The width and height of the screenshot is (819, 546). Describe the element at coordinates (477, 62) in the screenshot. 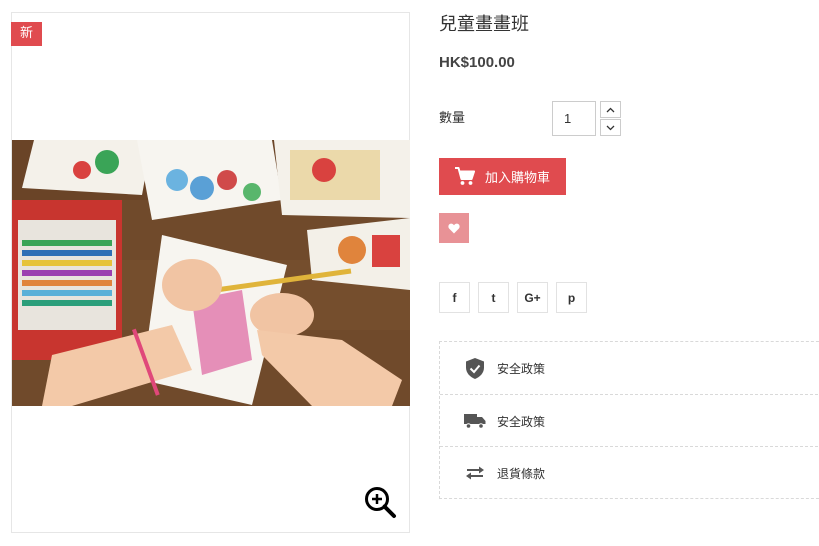

I see `product-price: HK$100.00` at that location.